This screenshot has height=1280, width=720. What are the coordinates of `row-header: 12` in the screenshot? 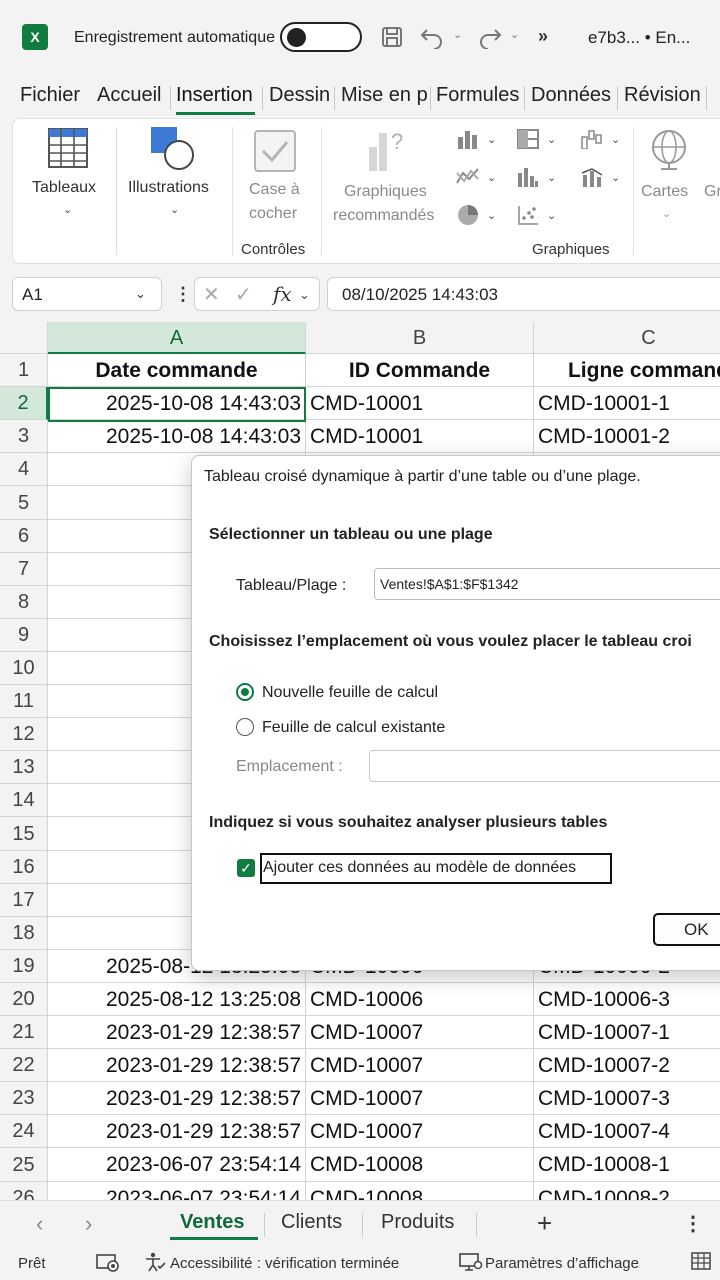 It's located at (24, 734).